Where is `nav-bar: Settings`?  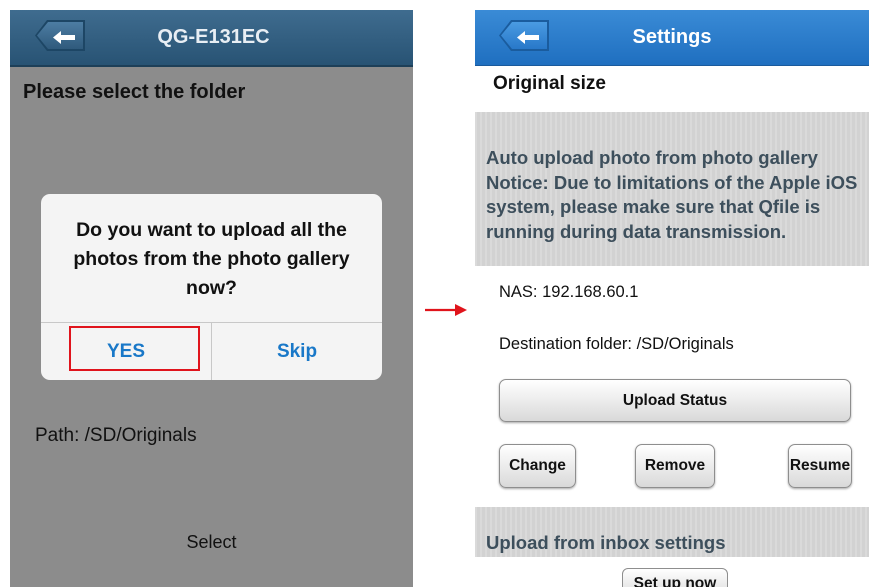 nav-bar: Settings is located at coordinates (672, 38).